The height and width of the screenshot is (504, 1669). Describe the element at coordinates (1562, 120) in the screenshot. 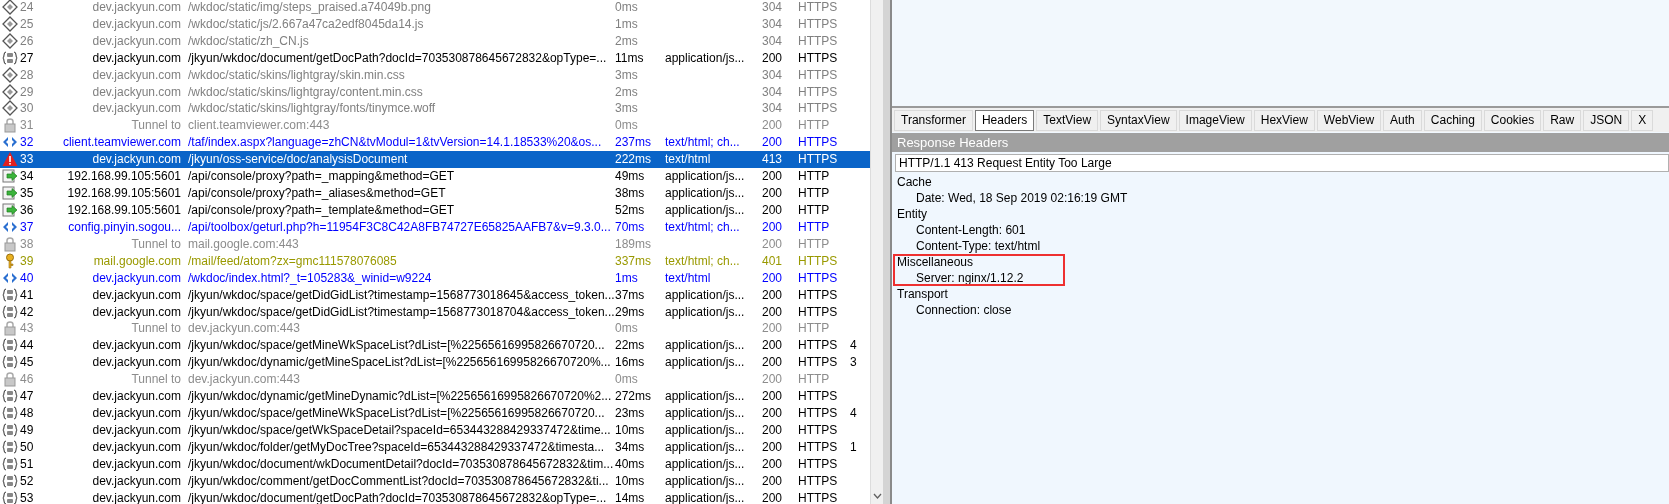

I see `inspector-tab: Raw` at that location.